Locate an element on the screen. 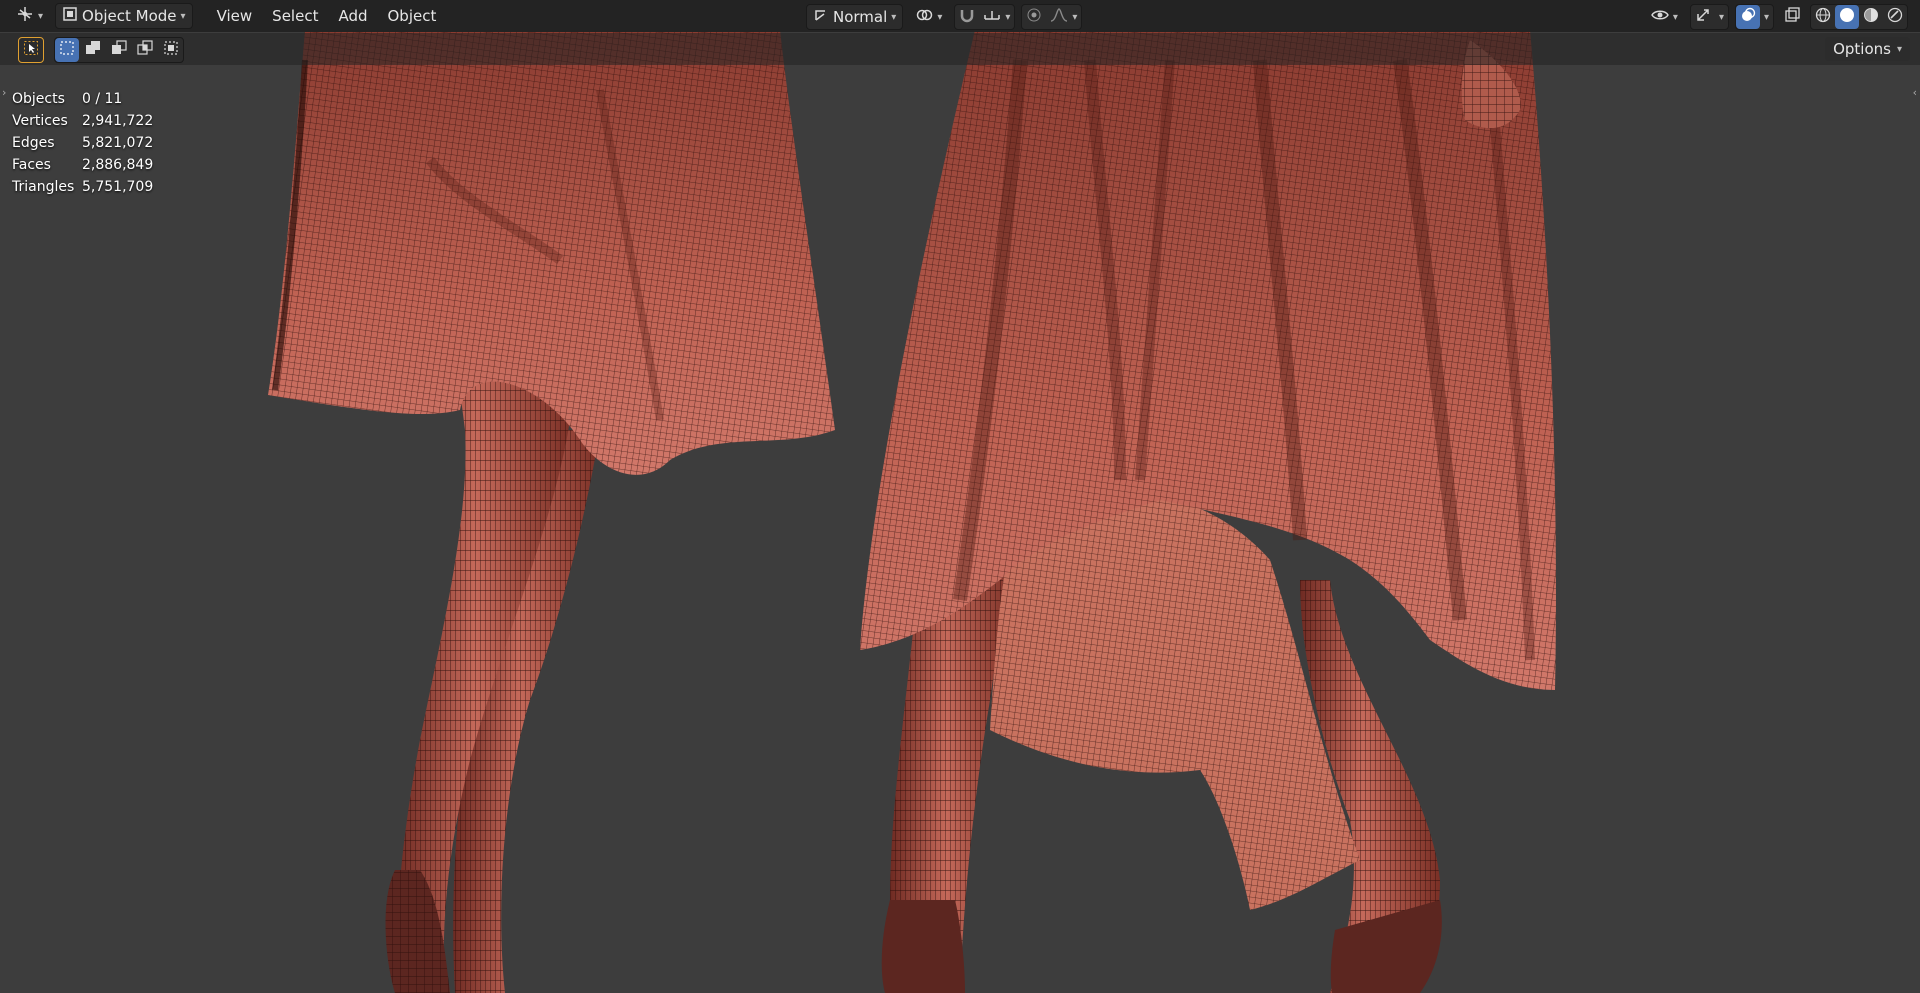  snap-target-select: ▾ is located at coordinates (996, 17).